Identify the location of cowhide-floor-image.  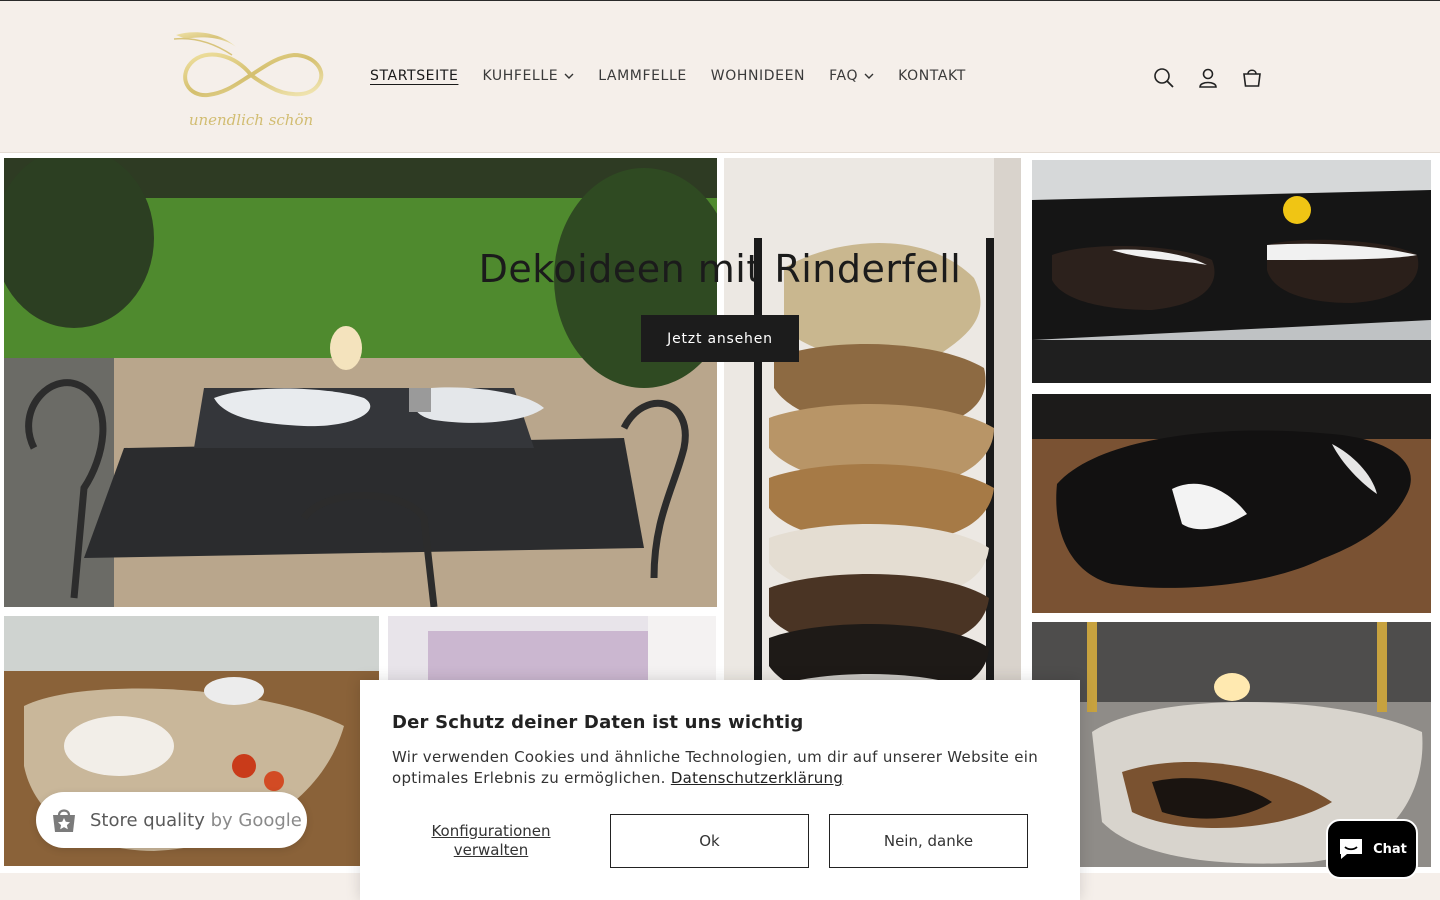
(1231, 503).